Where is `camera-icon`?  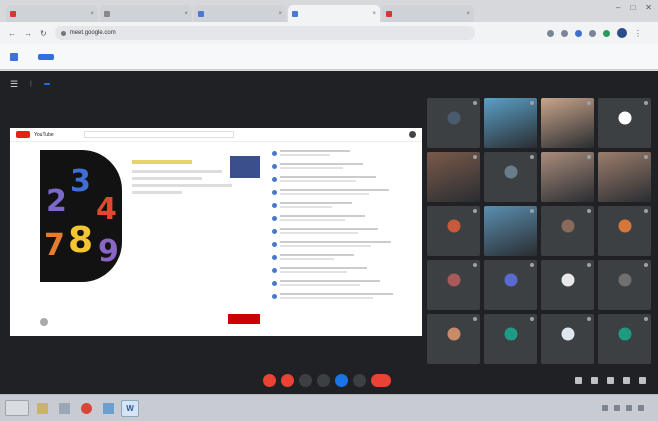 camera-icon is located at coordinates (550, 33).